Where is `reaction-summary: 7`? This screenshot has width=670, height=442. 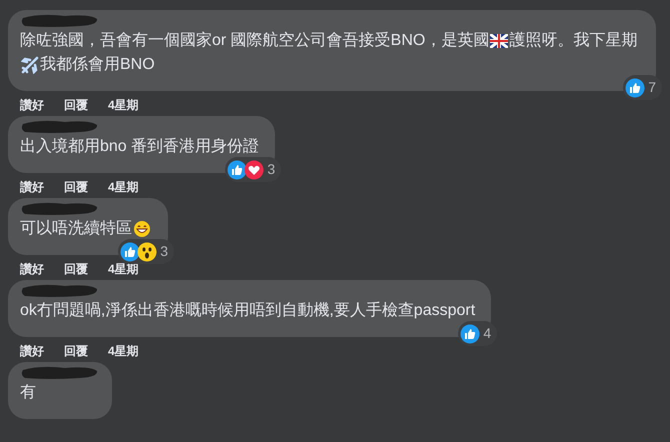
reaction-summary: 7 is located at coordinates (642, 87).